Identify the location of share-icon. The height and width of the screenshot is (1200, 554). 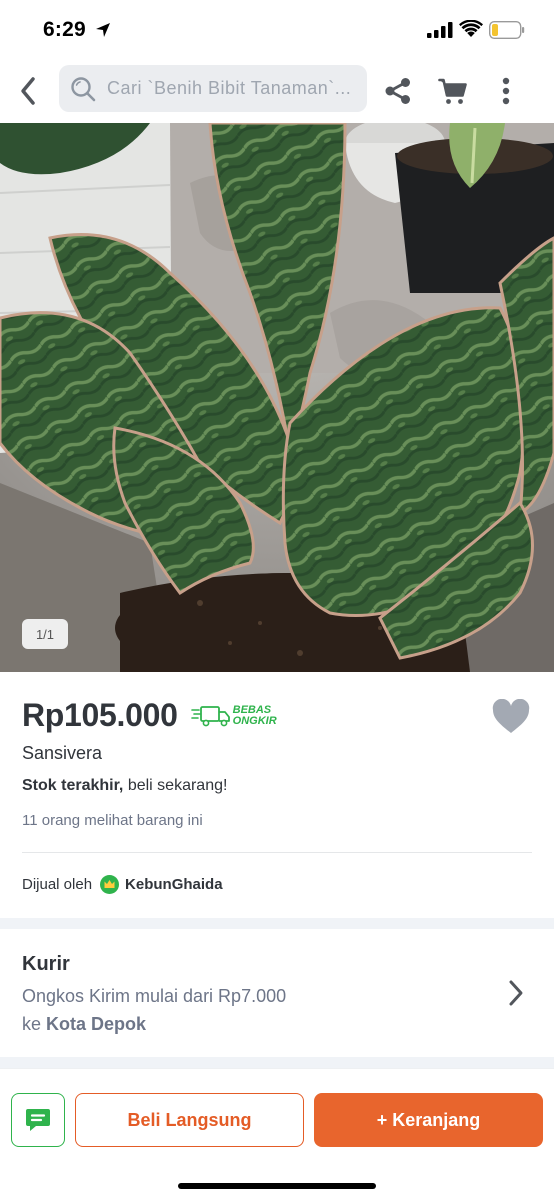
(398, 91).